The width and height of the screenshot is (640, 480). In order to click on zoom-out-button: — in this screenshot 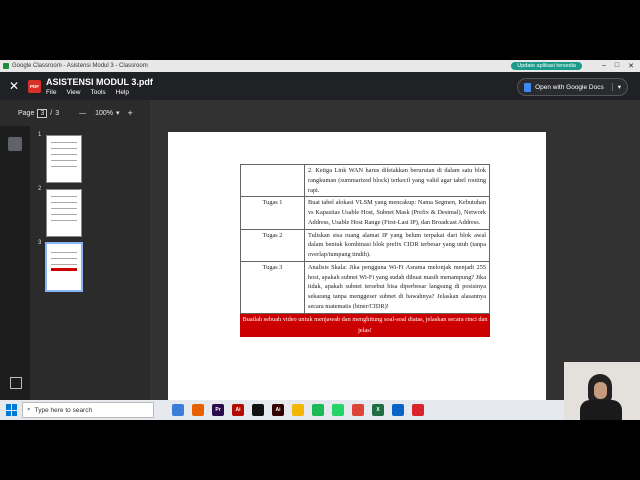, I will do `click(82, 113)`.